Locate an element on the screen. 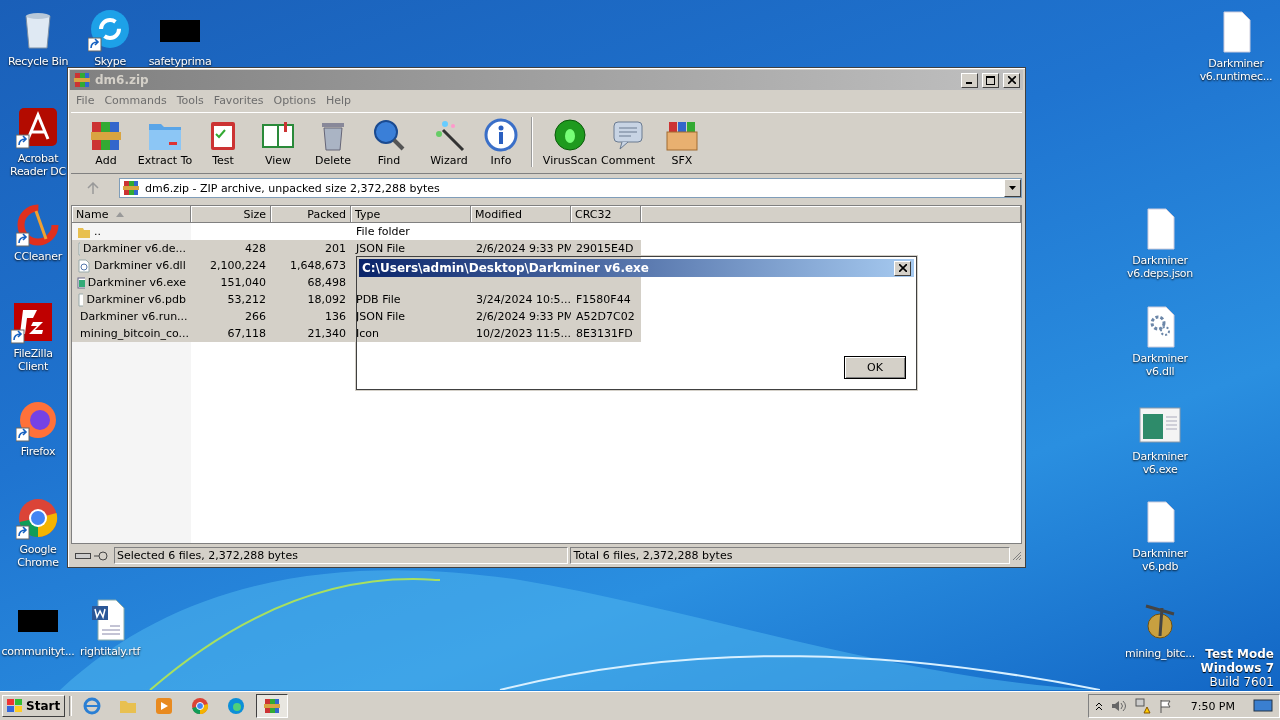 The width and height of the screenshot is (1280, 720). speaker-icon is located at coordinates (1118, 706).